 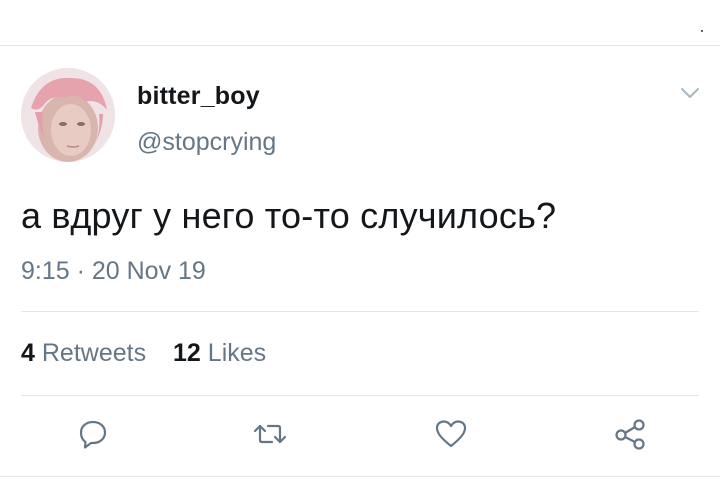 I want to click on retweets-stat: 4 Retweets, so click(x=83, y=353).